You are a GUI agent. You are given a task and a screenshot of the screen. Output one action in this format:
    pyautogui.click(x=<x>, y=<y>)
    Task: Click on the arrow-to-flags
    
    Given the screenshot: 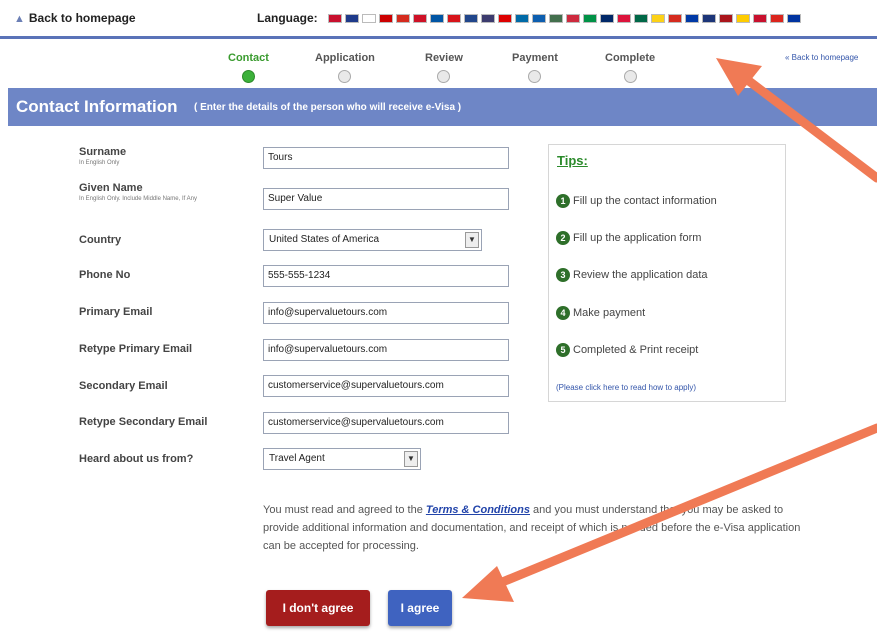 What is the action you would take?
    pyautogui.click(x=796, y=120)
    